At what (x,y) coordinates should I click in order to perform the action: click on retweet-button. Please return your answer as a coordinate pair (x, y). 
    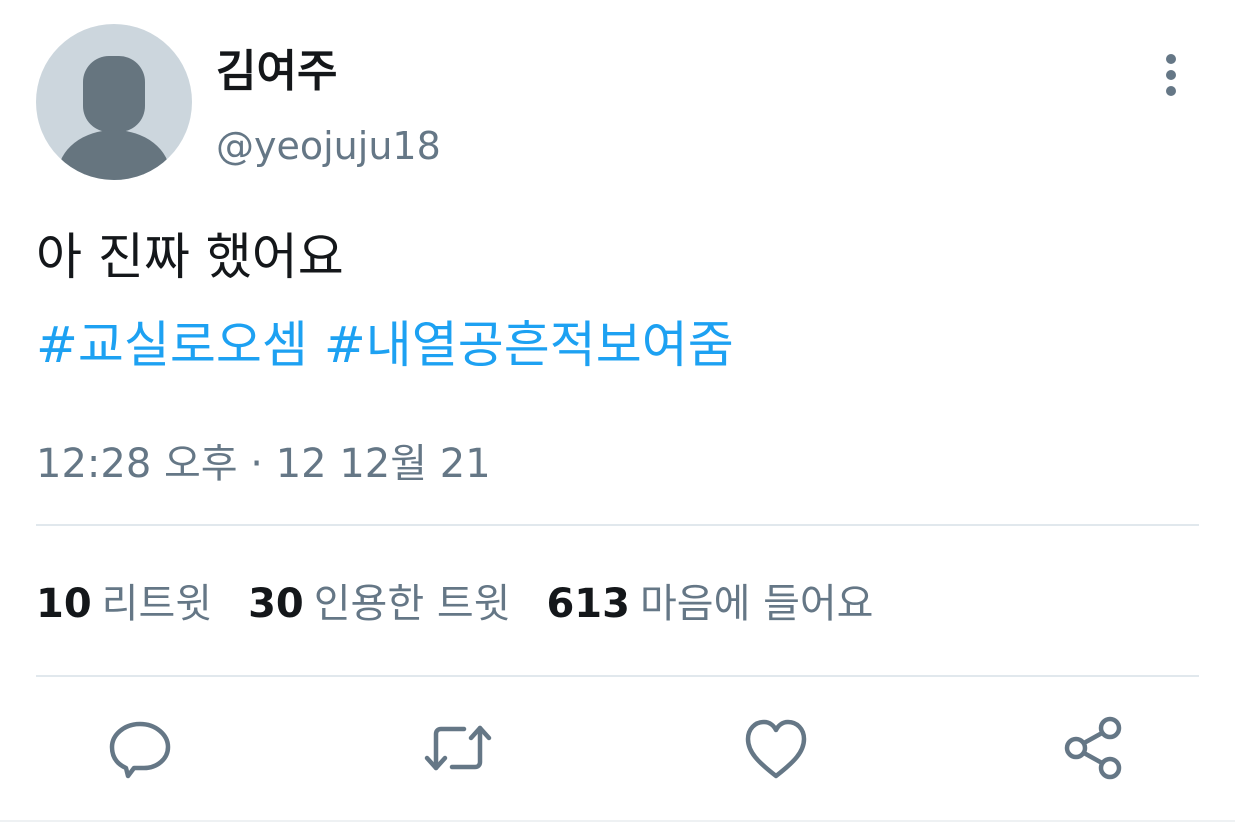
    Looking at the image, I should click on (458, 748).